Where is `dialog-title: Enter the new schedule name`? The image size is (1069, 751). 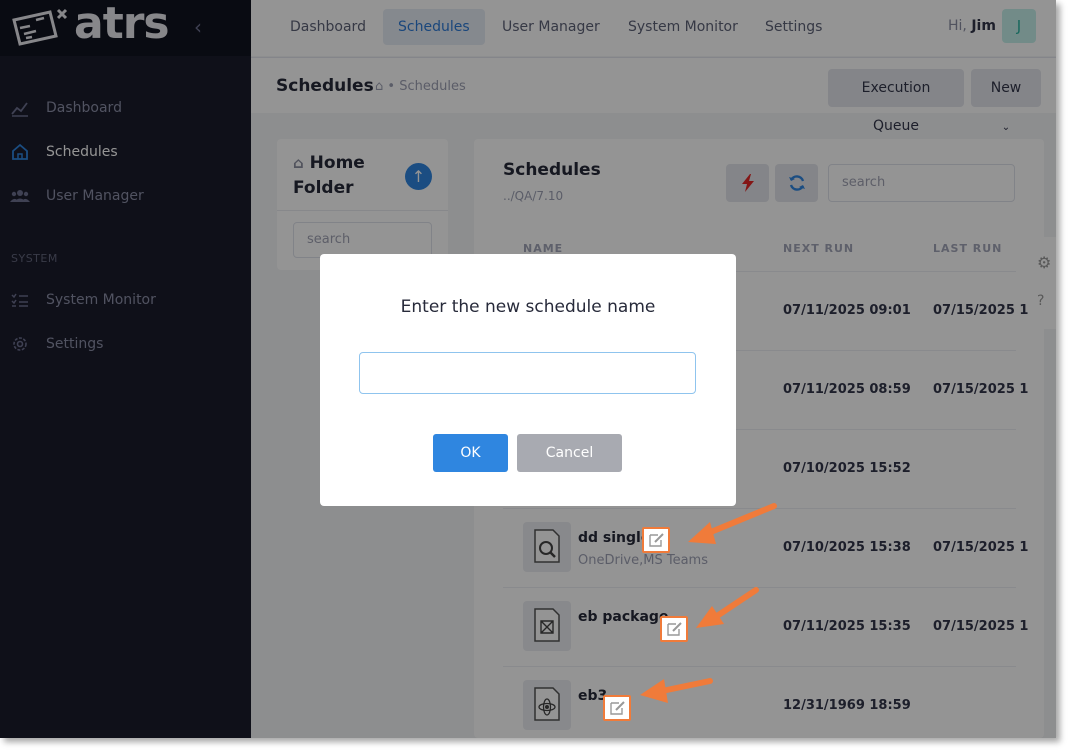
dialog-title: Enter the new schedule name is located at coordinates (528, 307).